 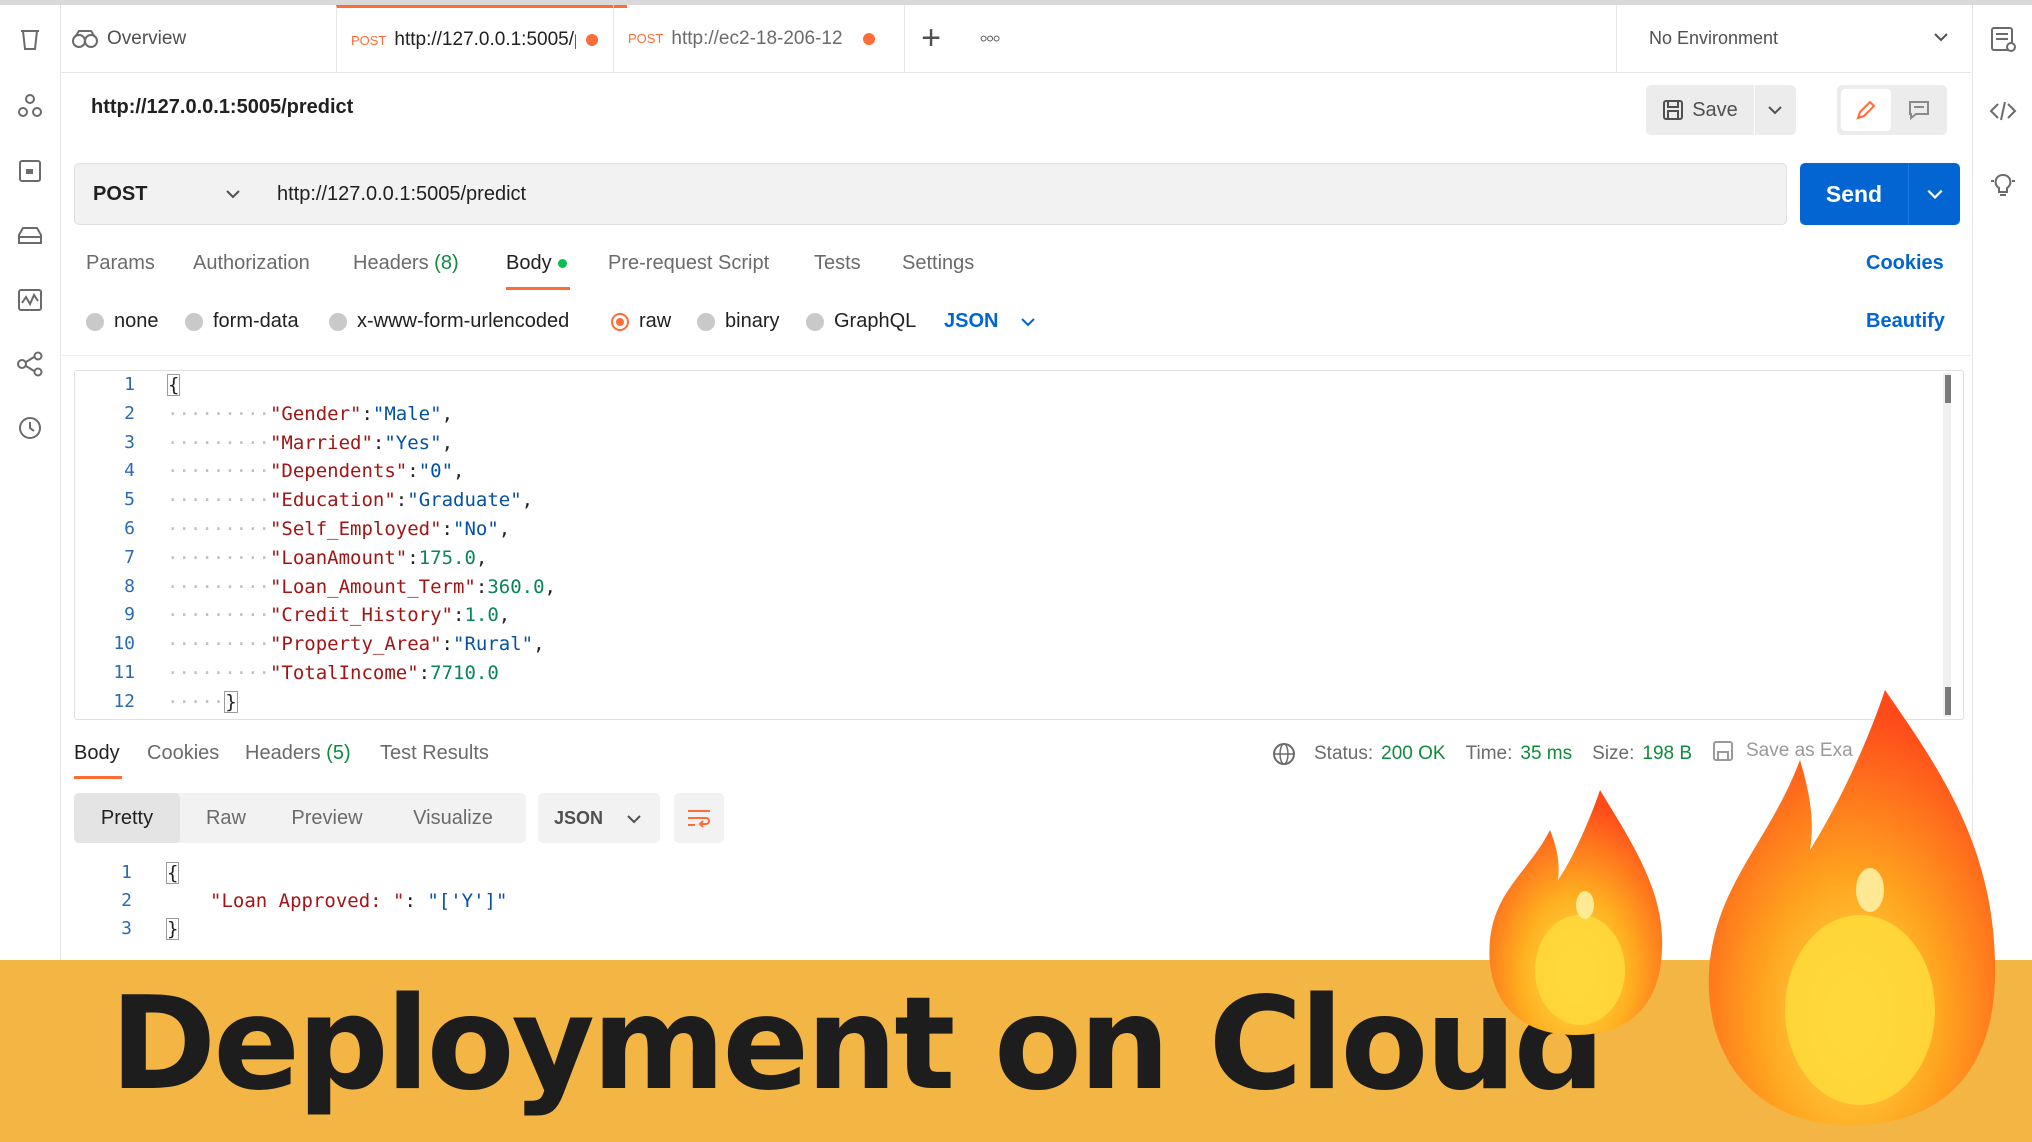 I want to click on response-view-toggle: Pretty Raw Preview Visualize, so click(x=300, y=818).